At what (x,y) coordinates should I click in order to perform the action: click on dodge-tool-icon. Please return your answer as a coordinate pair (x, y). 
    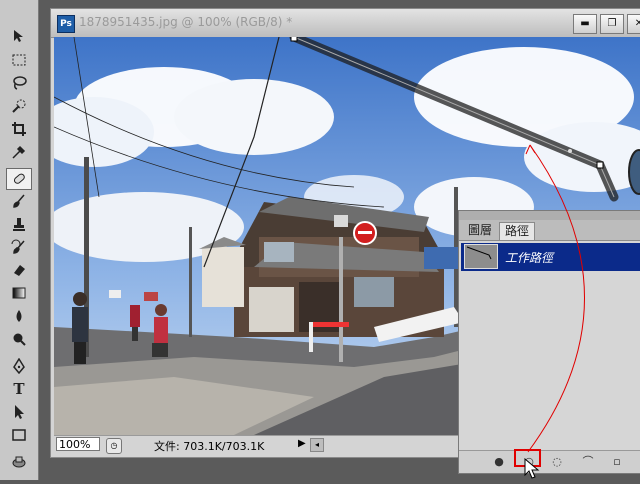
    Looking at the image, I should click on (19, 339).